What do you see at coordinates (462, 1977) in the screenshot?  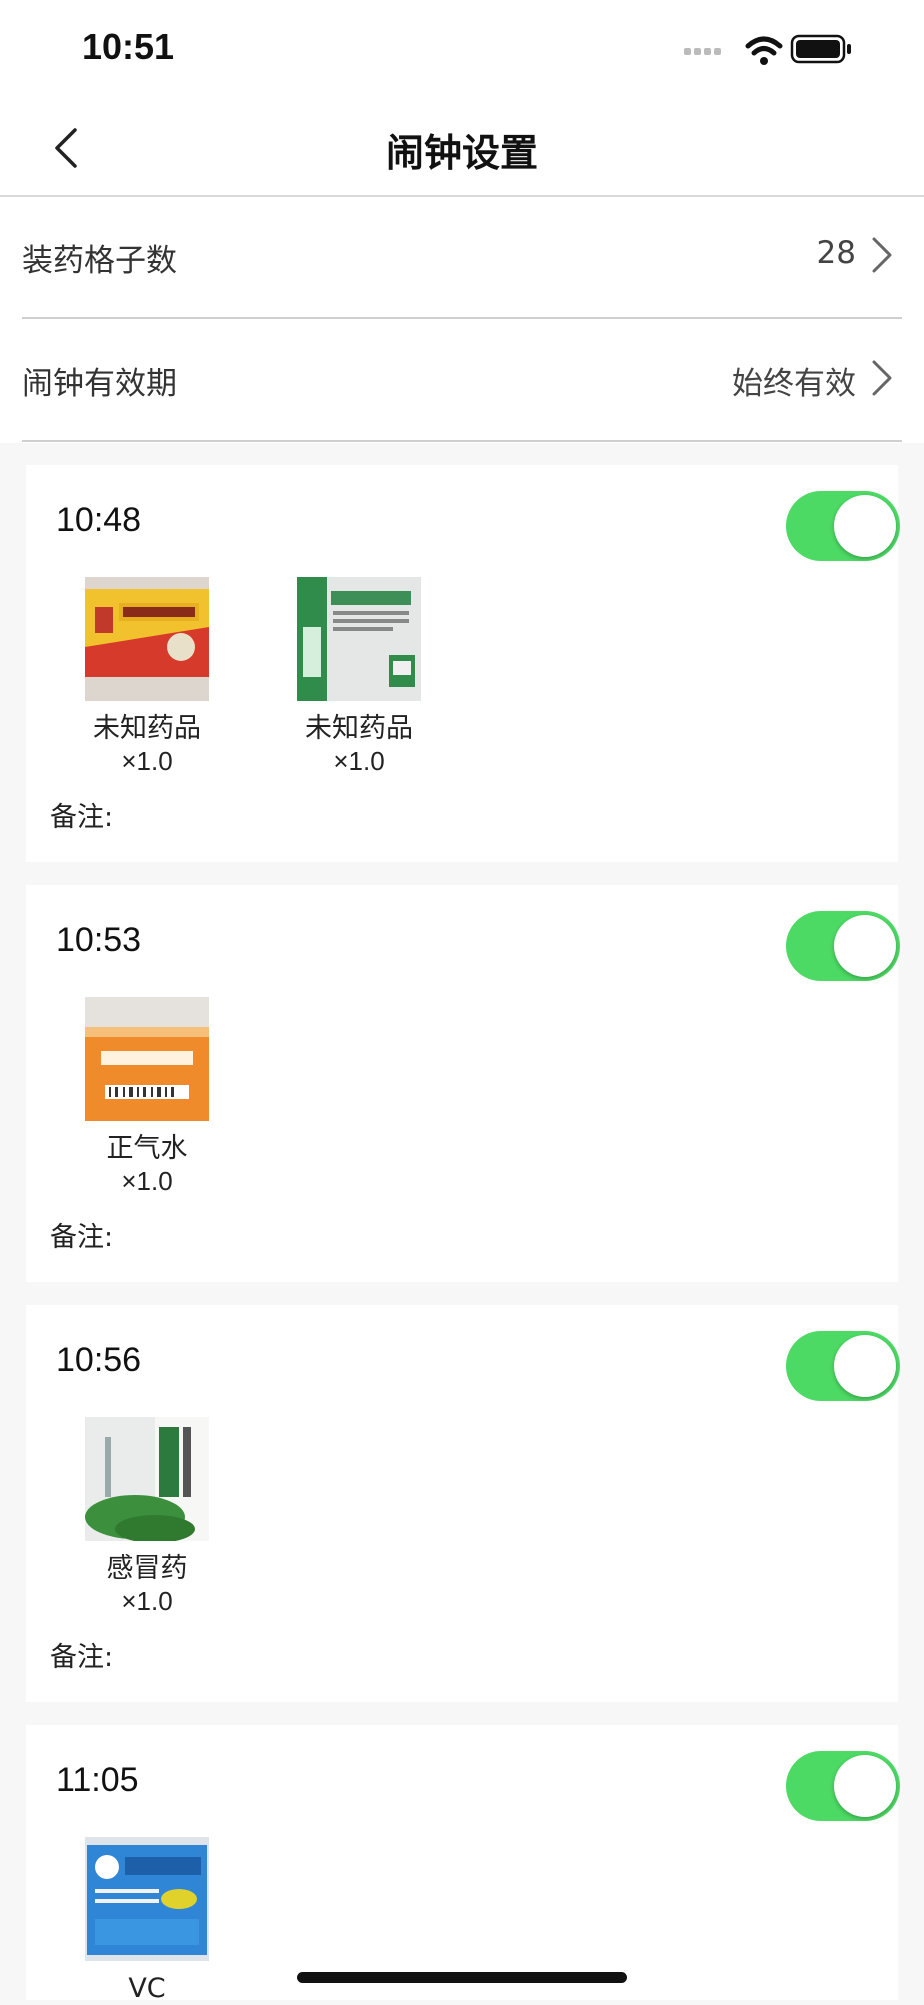 I see `home-indicator` at bounding box center [462, 1977].